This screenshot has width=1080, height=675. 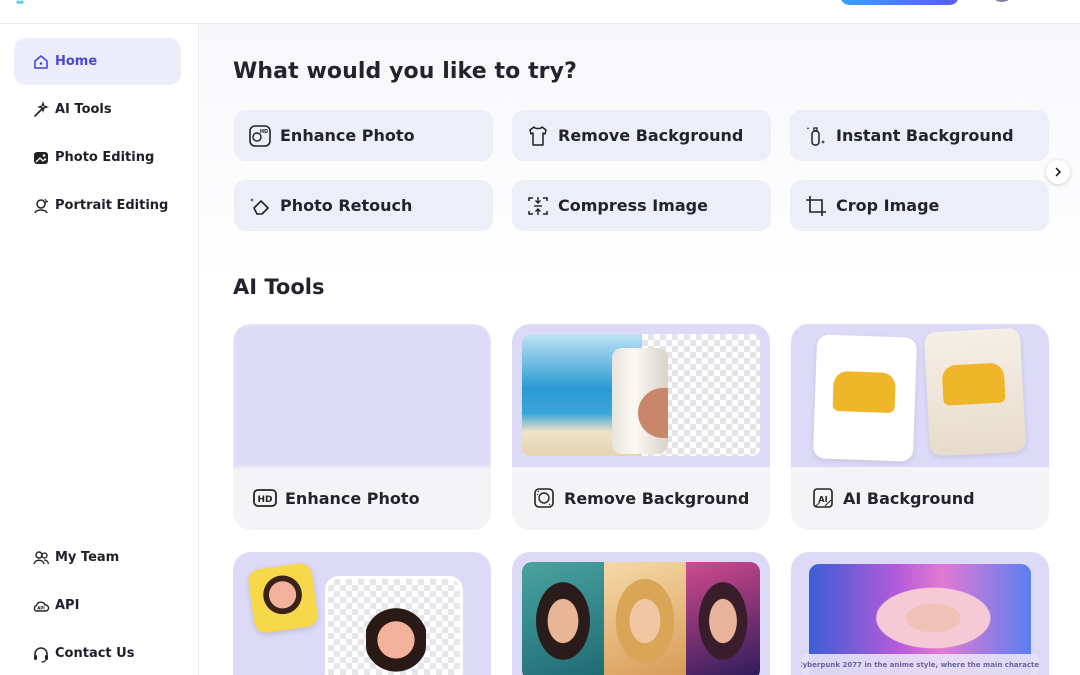 I want to click on quick-action-photo-retouch: Photo Retouch, so click(x=363, y=205).